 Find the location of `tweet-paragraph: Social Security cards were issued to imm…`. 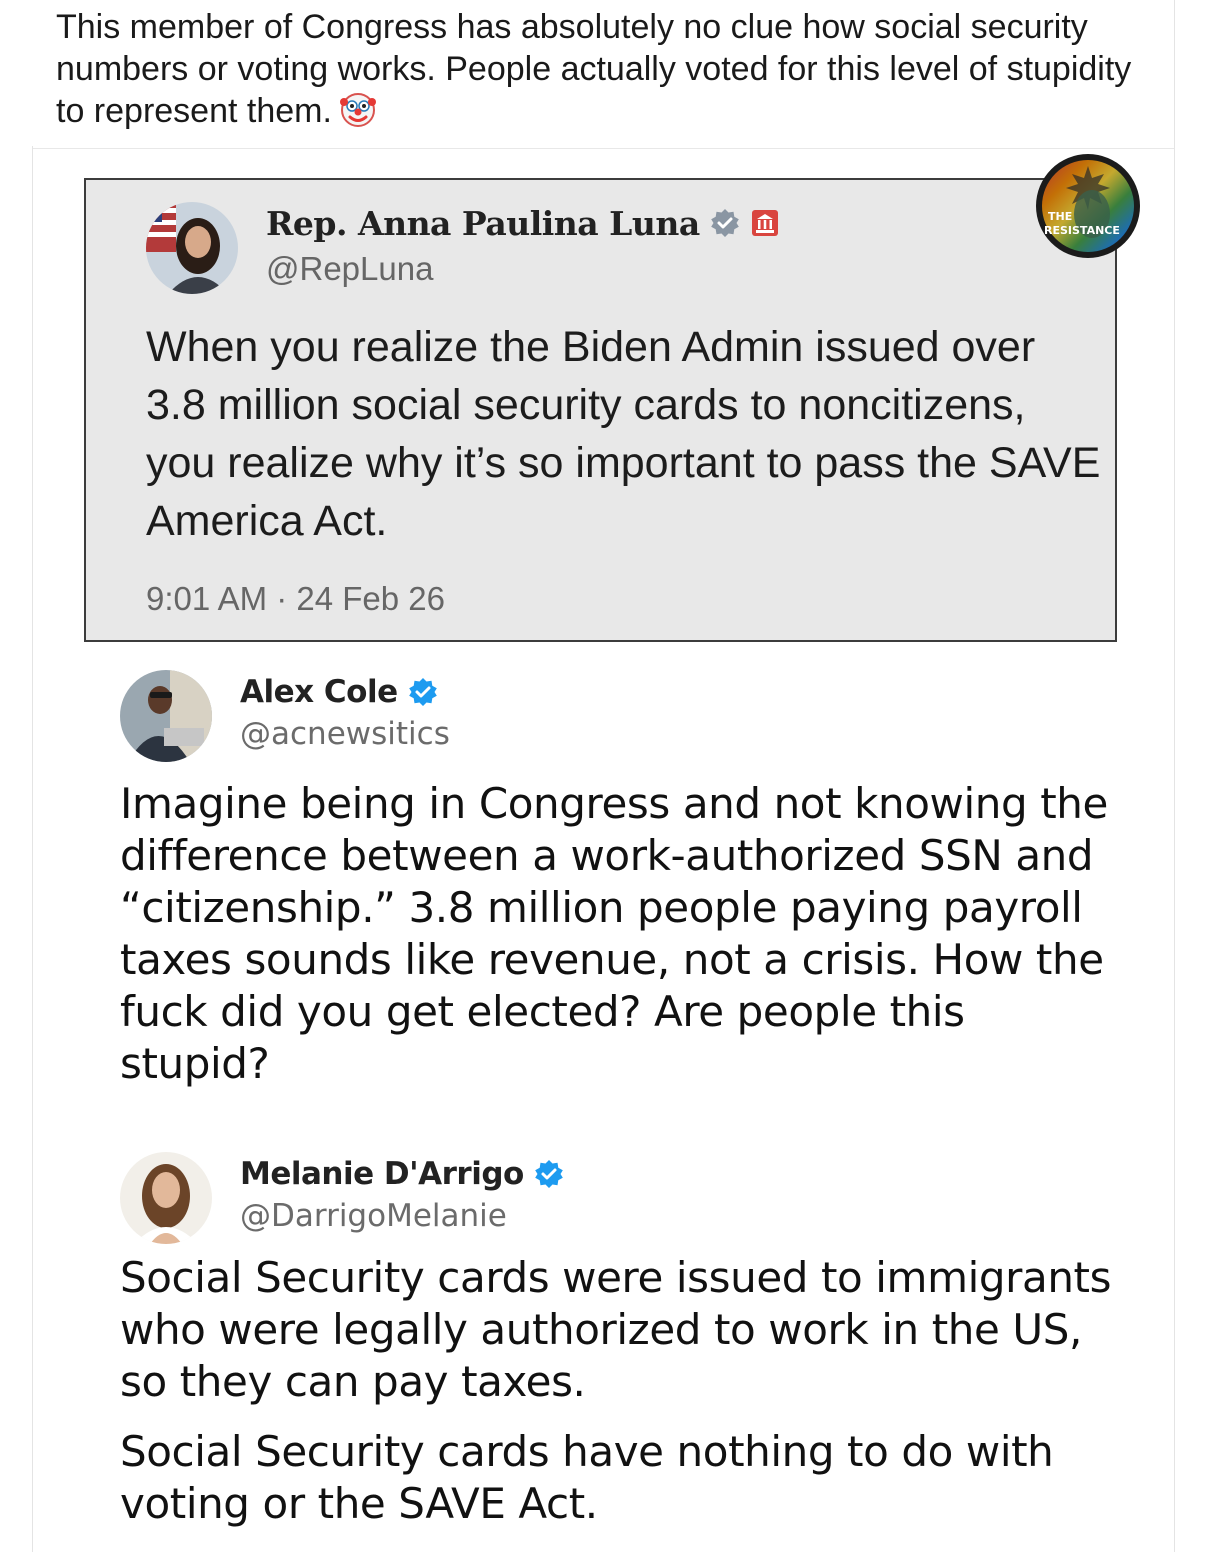

tweet-paragraph: Social Security cards were issued to imm… is located at coordinates (616, 1329).